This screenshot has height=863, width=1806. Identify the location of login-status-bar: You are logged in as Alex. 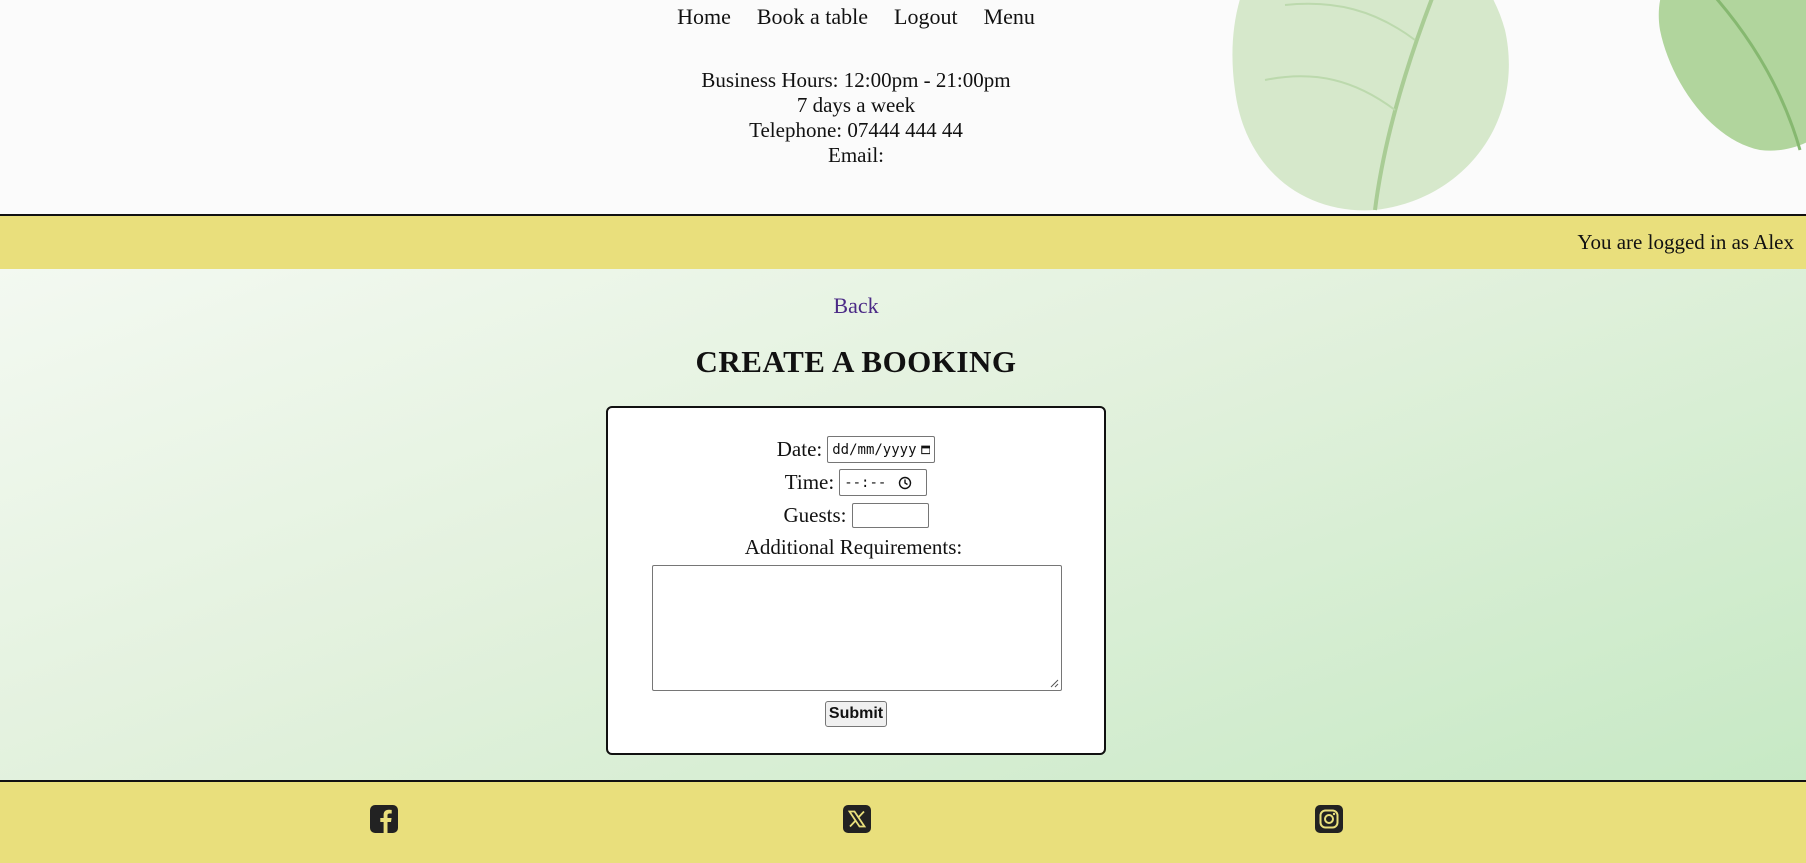
(903, 242).